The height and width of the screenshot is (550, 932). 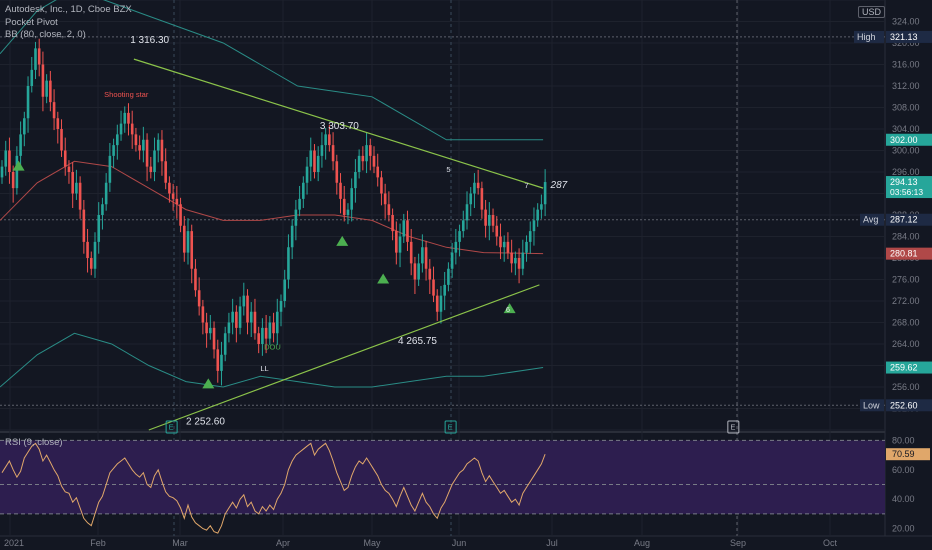 What do you see at coordinates (906, 387) in the screenshot?
I see `price-tick-label: 256.00` at bounding box center [906, 387].